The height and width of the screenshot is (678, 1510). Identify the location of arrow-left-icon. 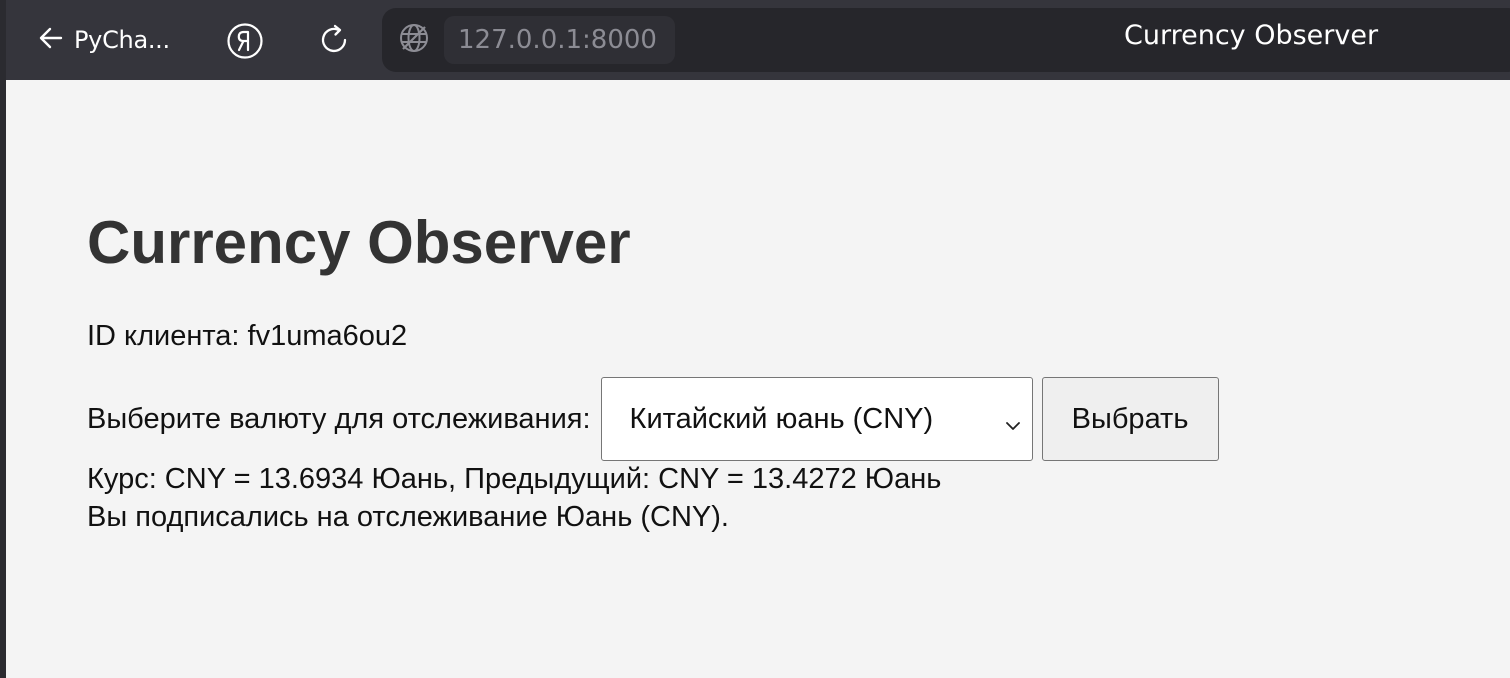
(51, 40).